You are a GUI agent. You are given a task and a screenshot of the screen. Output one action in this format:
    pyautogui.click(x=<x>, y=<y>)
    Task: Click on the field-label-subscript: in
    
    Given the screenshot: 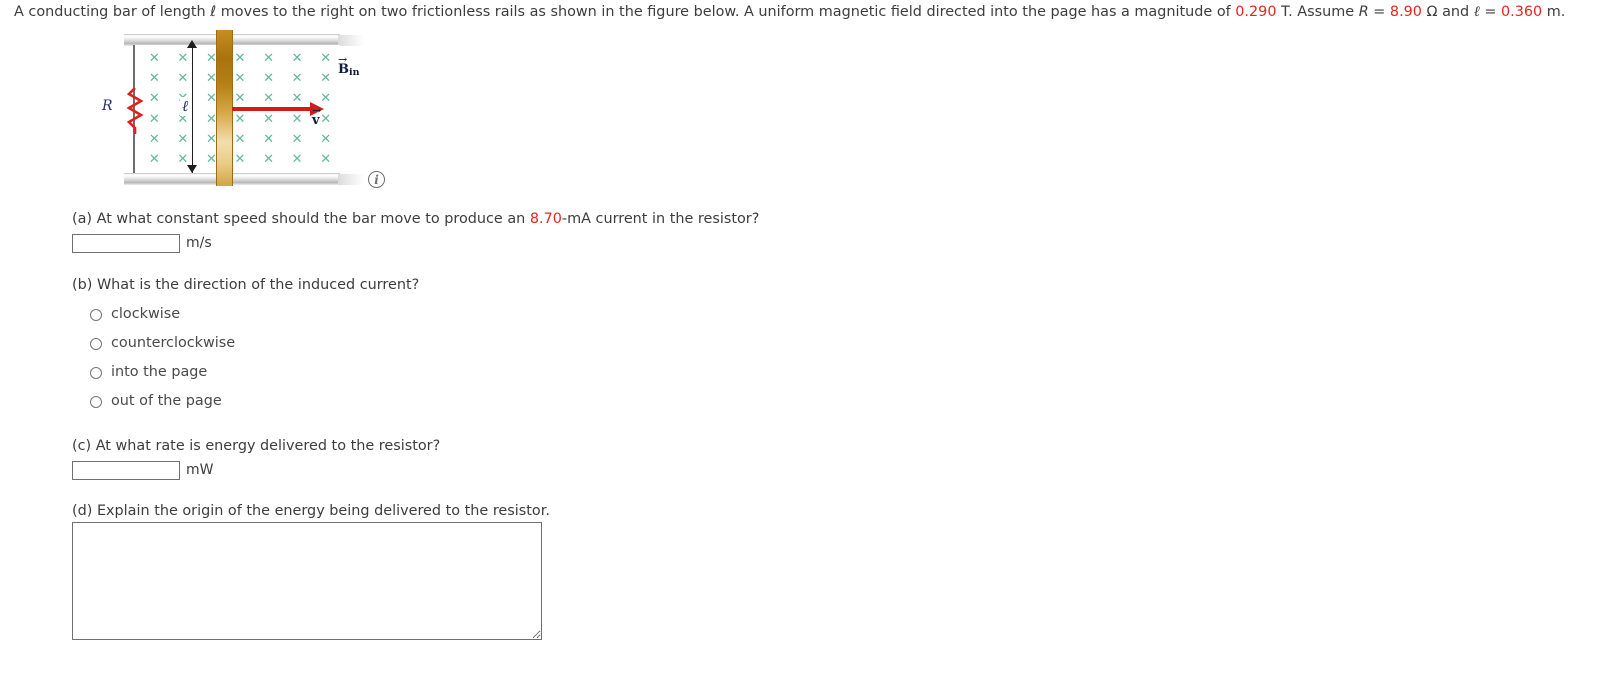 What is the action you would take?
    pyautogui.click(x=354, y=72)
    